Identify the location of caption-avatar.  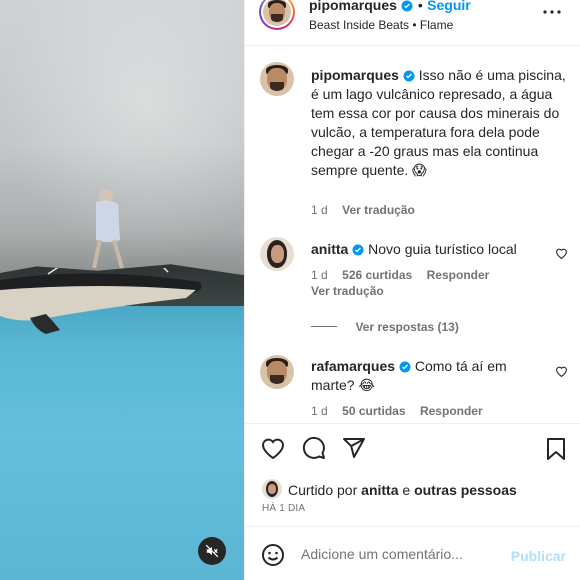
(277, 79).